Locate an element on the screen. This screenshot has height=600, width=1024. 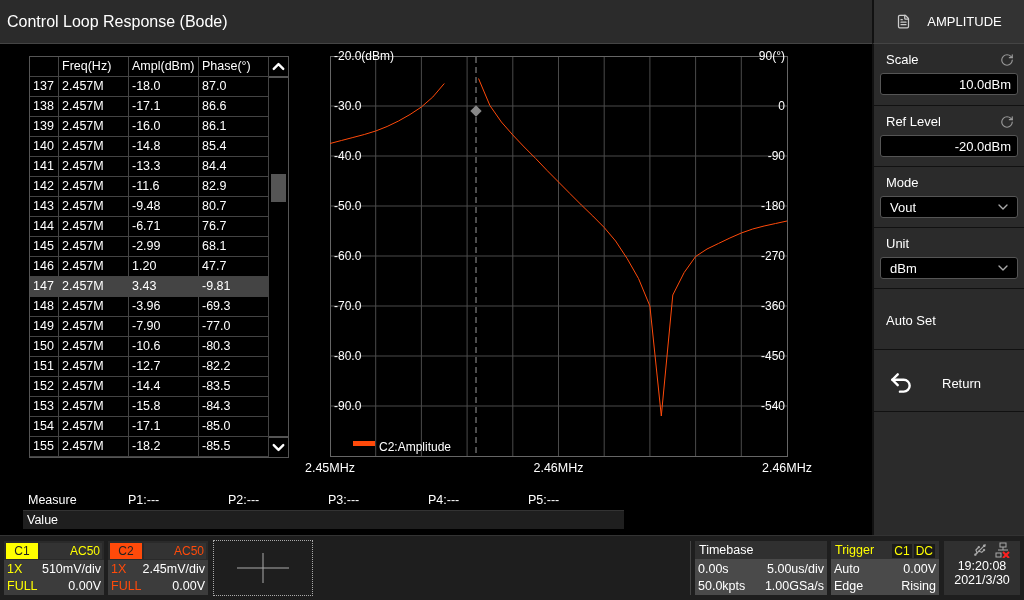
y-axis-label: -30.0 is located at coordinates (348, 106).